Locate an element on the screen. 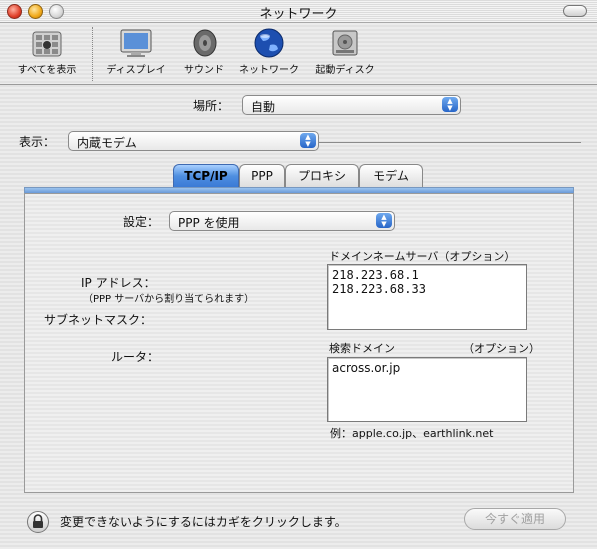 Image resolution: width=597 pixels, height=549 pixels. speaker-icon is located at coordinates (204, 43).